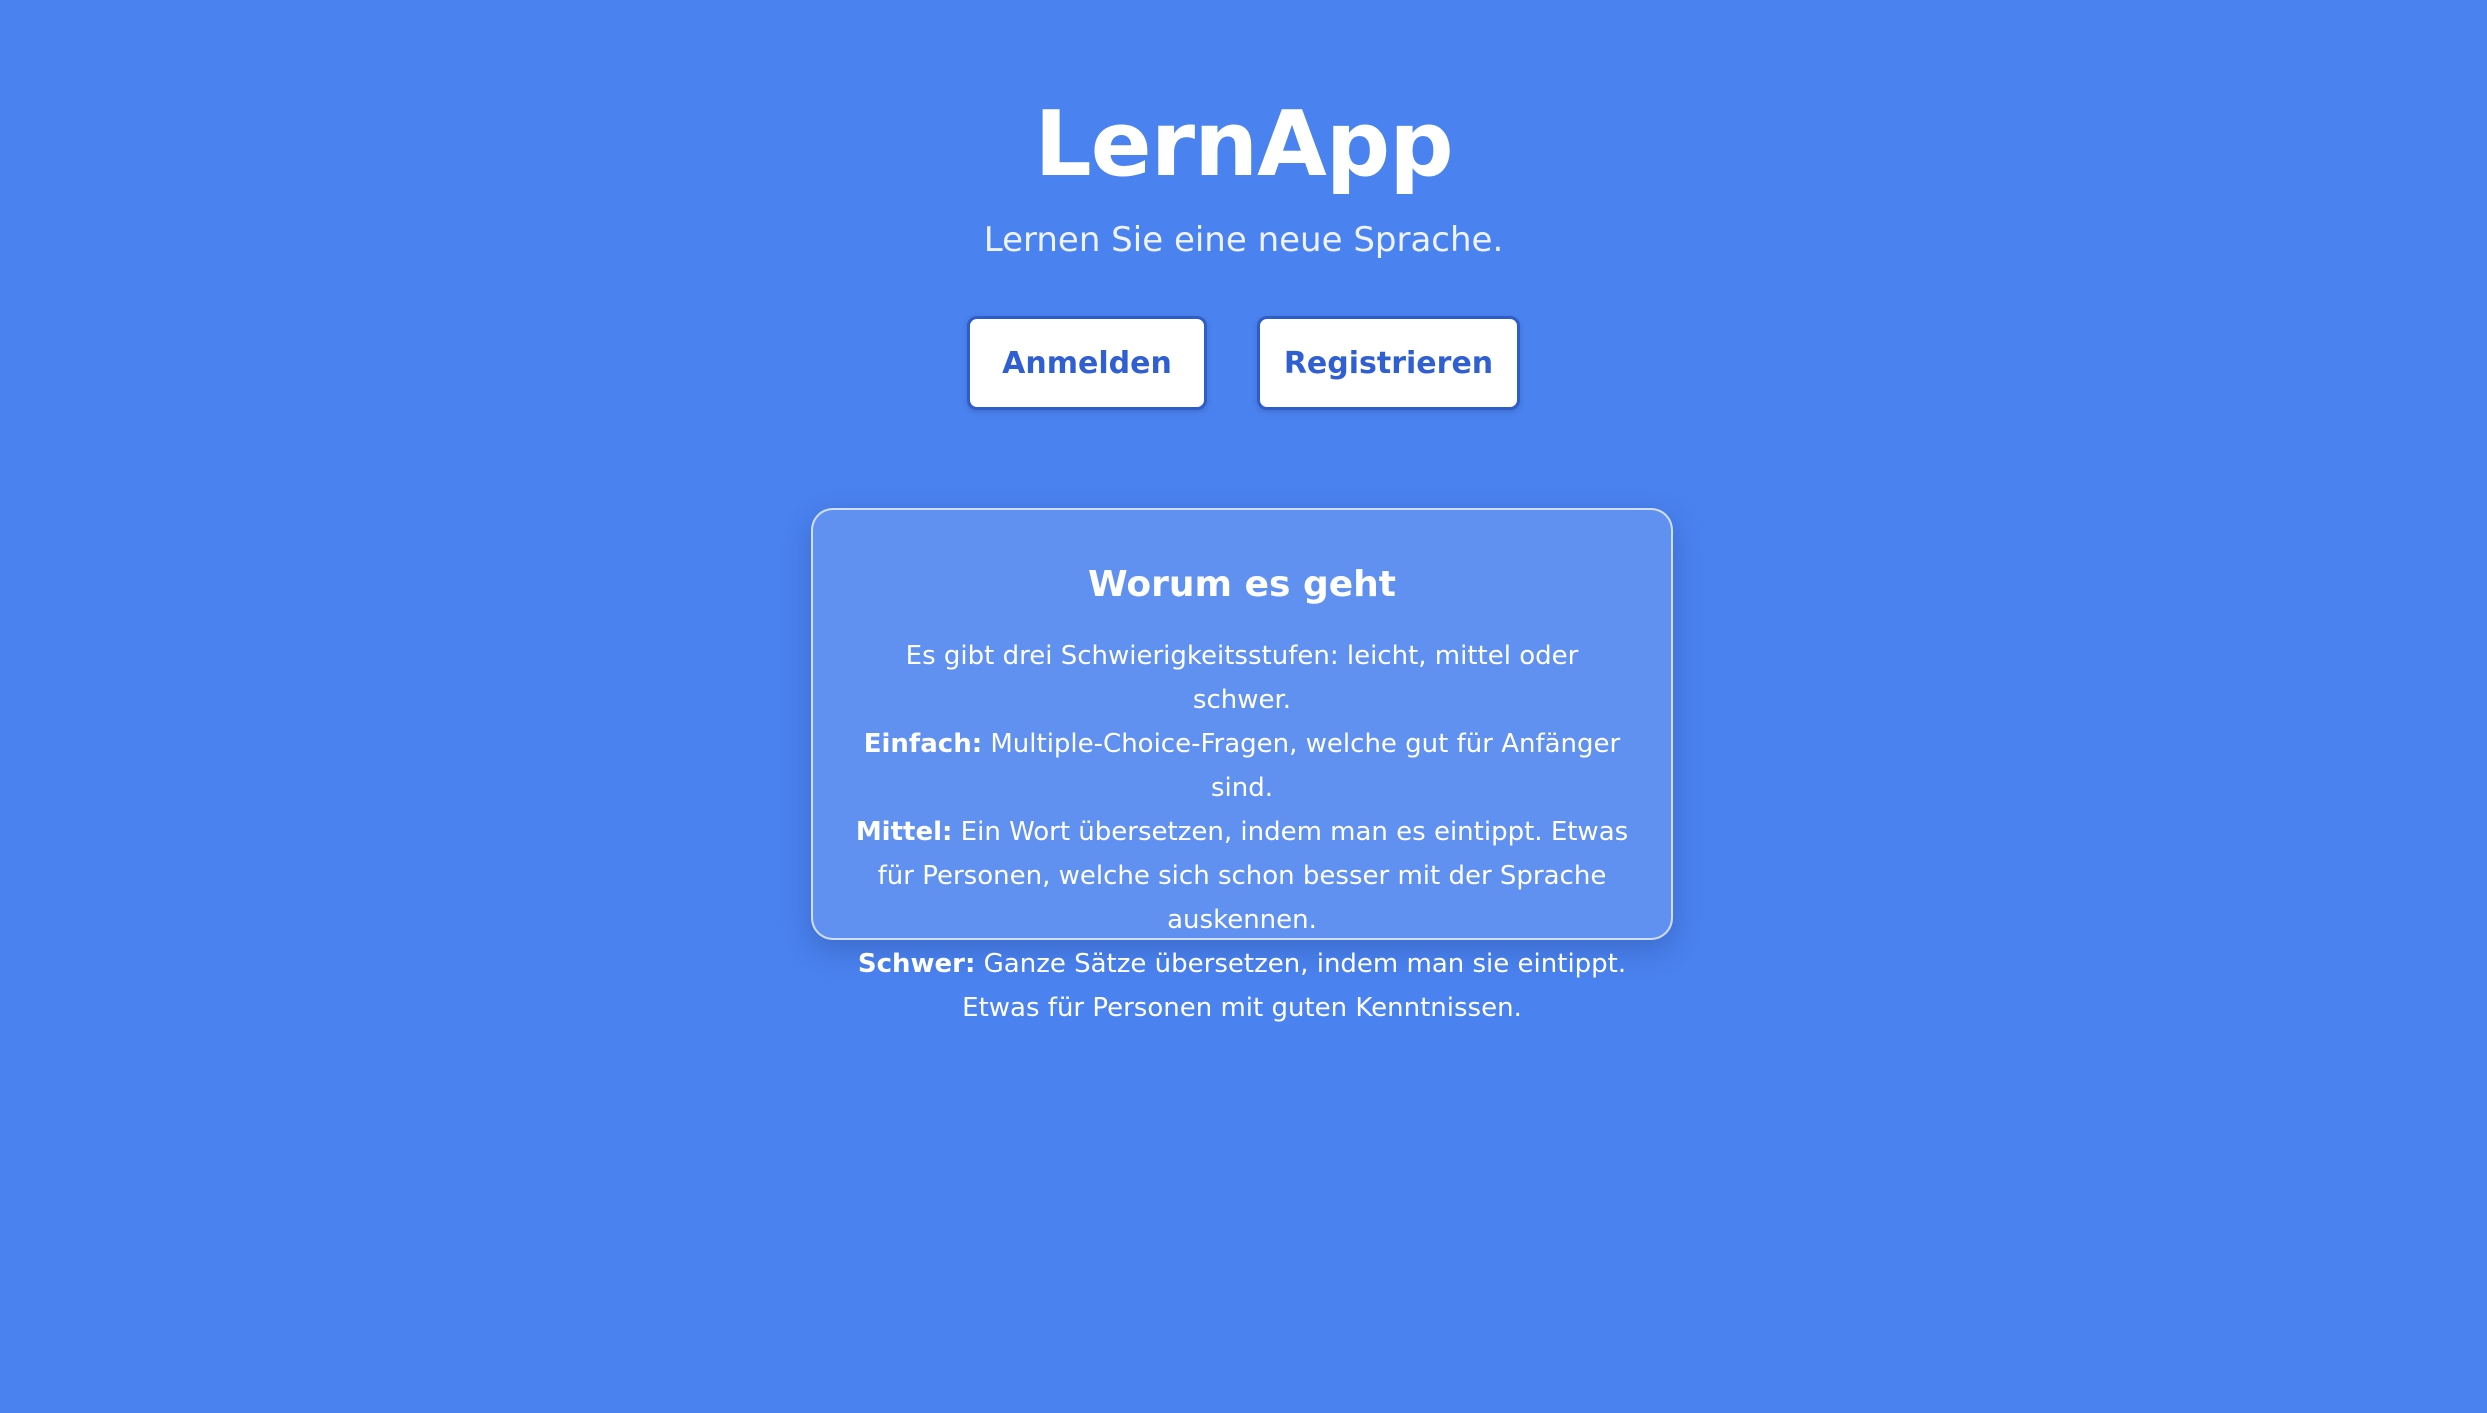 This screenshot has height=1413, width=2487. I want to click on app-title: LernApp, so click(1243, 144).